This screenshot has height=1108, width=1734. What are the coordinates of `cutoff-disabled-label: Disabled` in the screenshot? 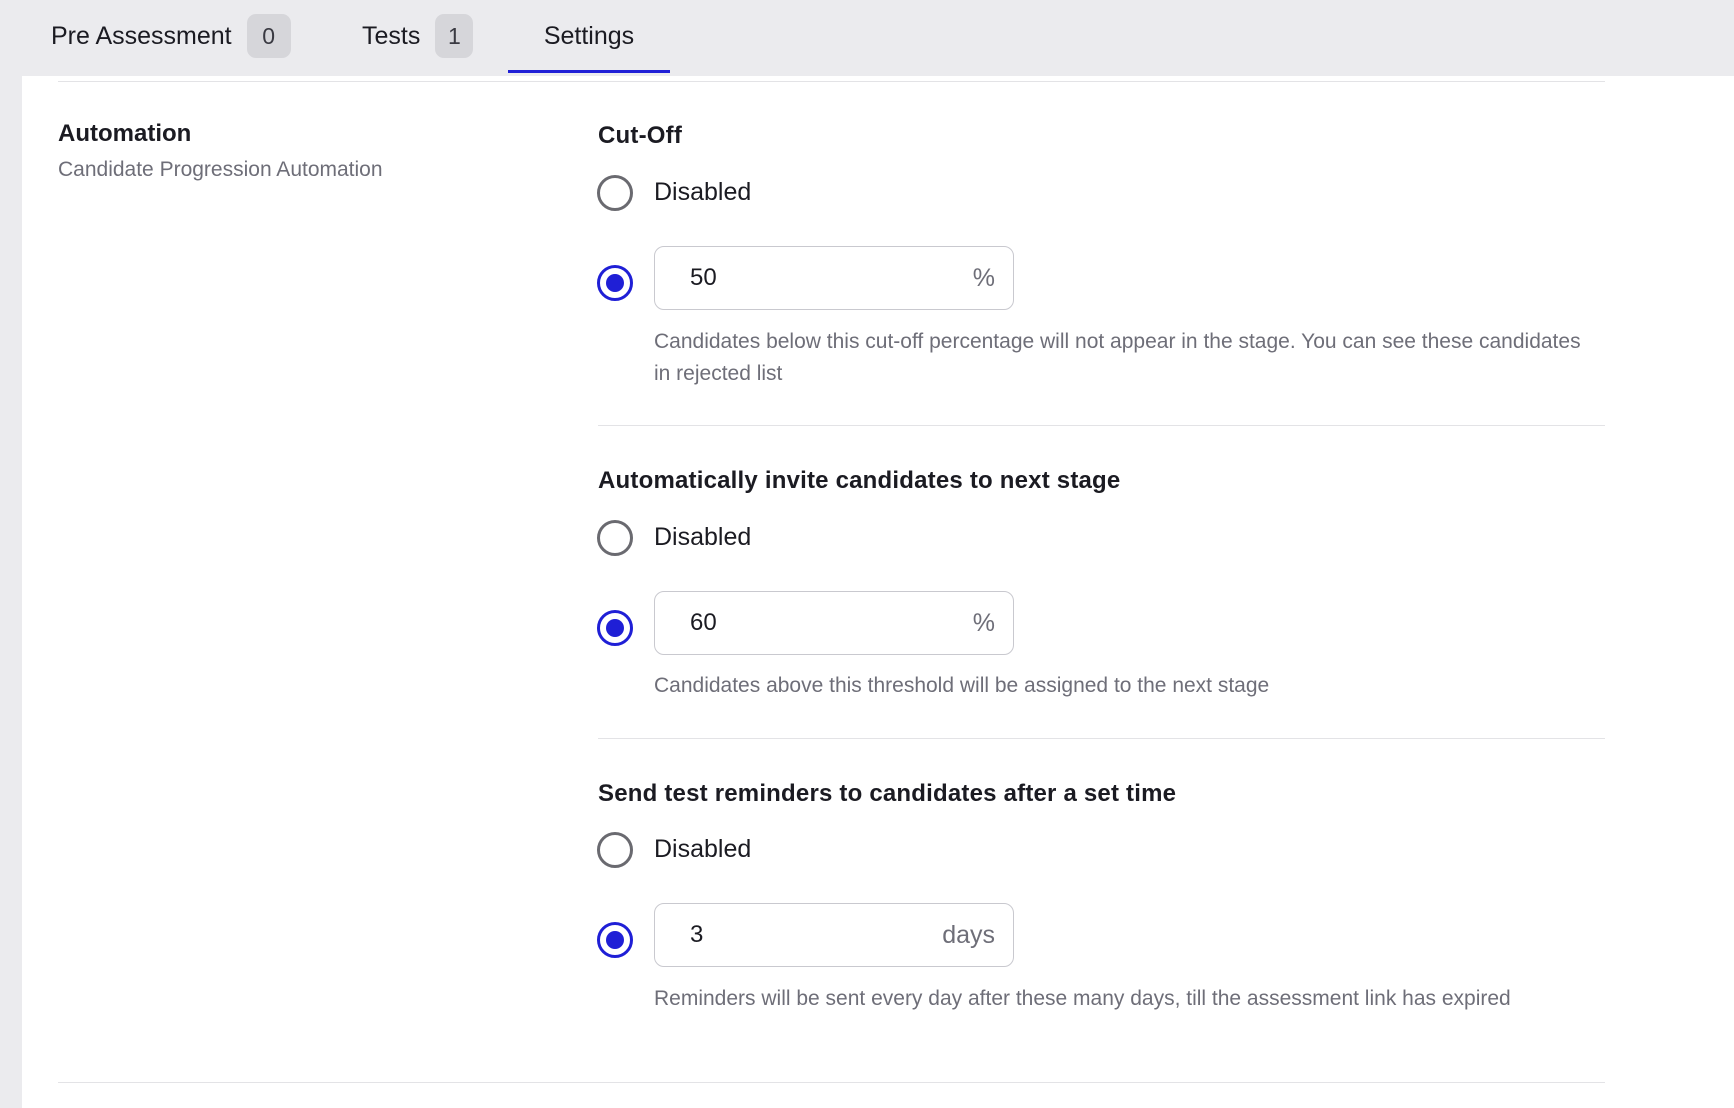 It's located at (702, 192).